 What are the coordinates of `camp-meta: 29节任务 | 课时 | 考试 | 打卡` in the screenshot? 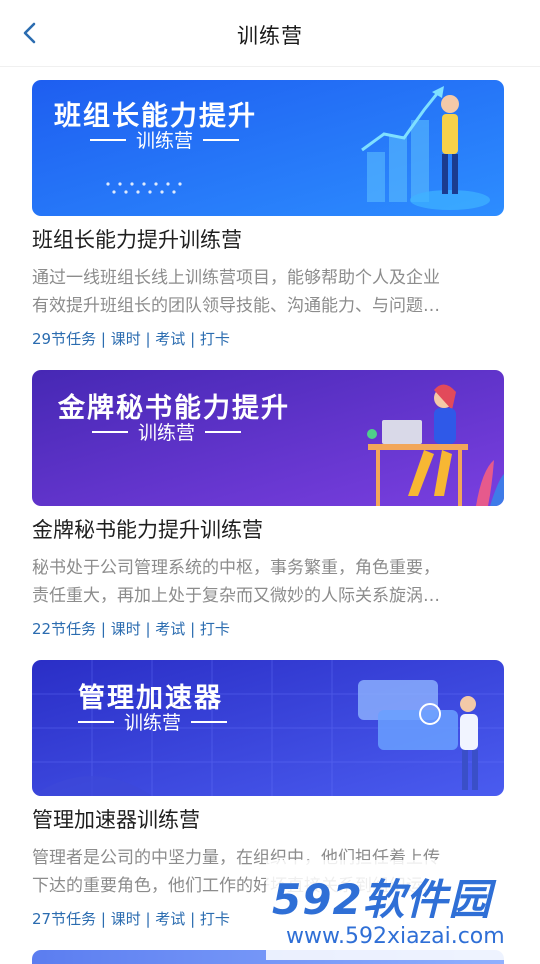 It's located at (131, 339).